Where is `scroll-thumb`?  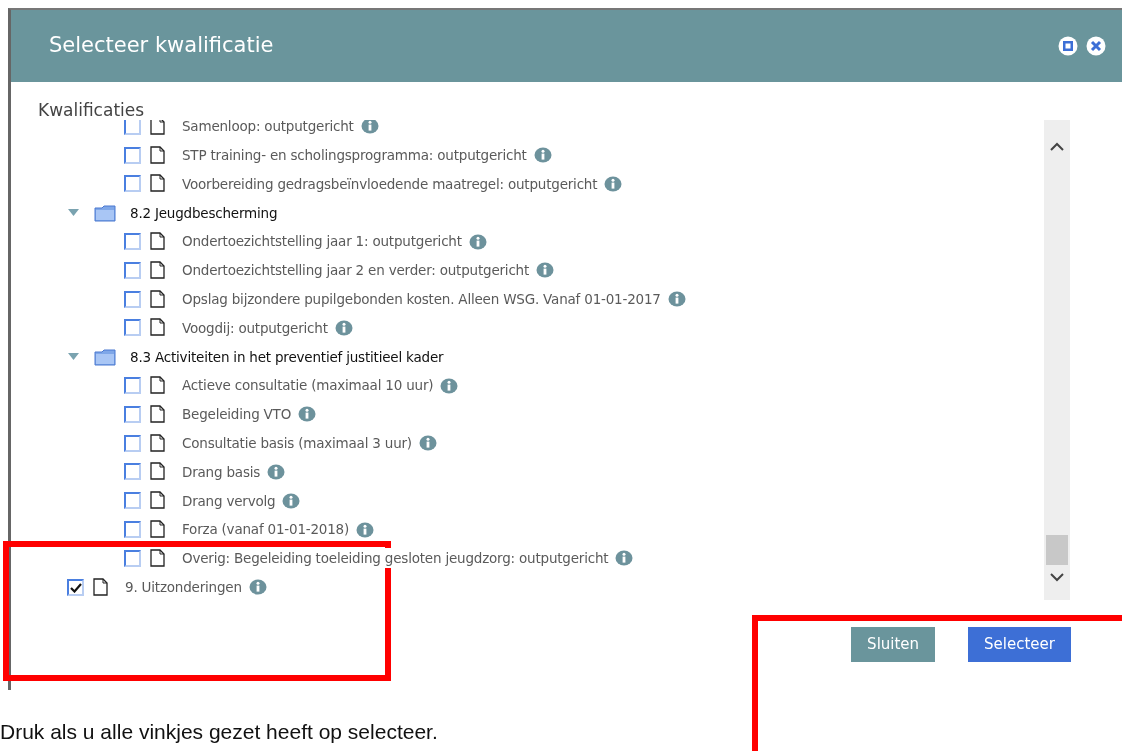
scroll-thumb is located at coordinates (1057, 550).